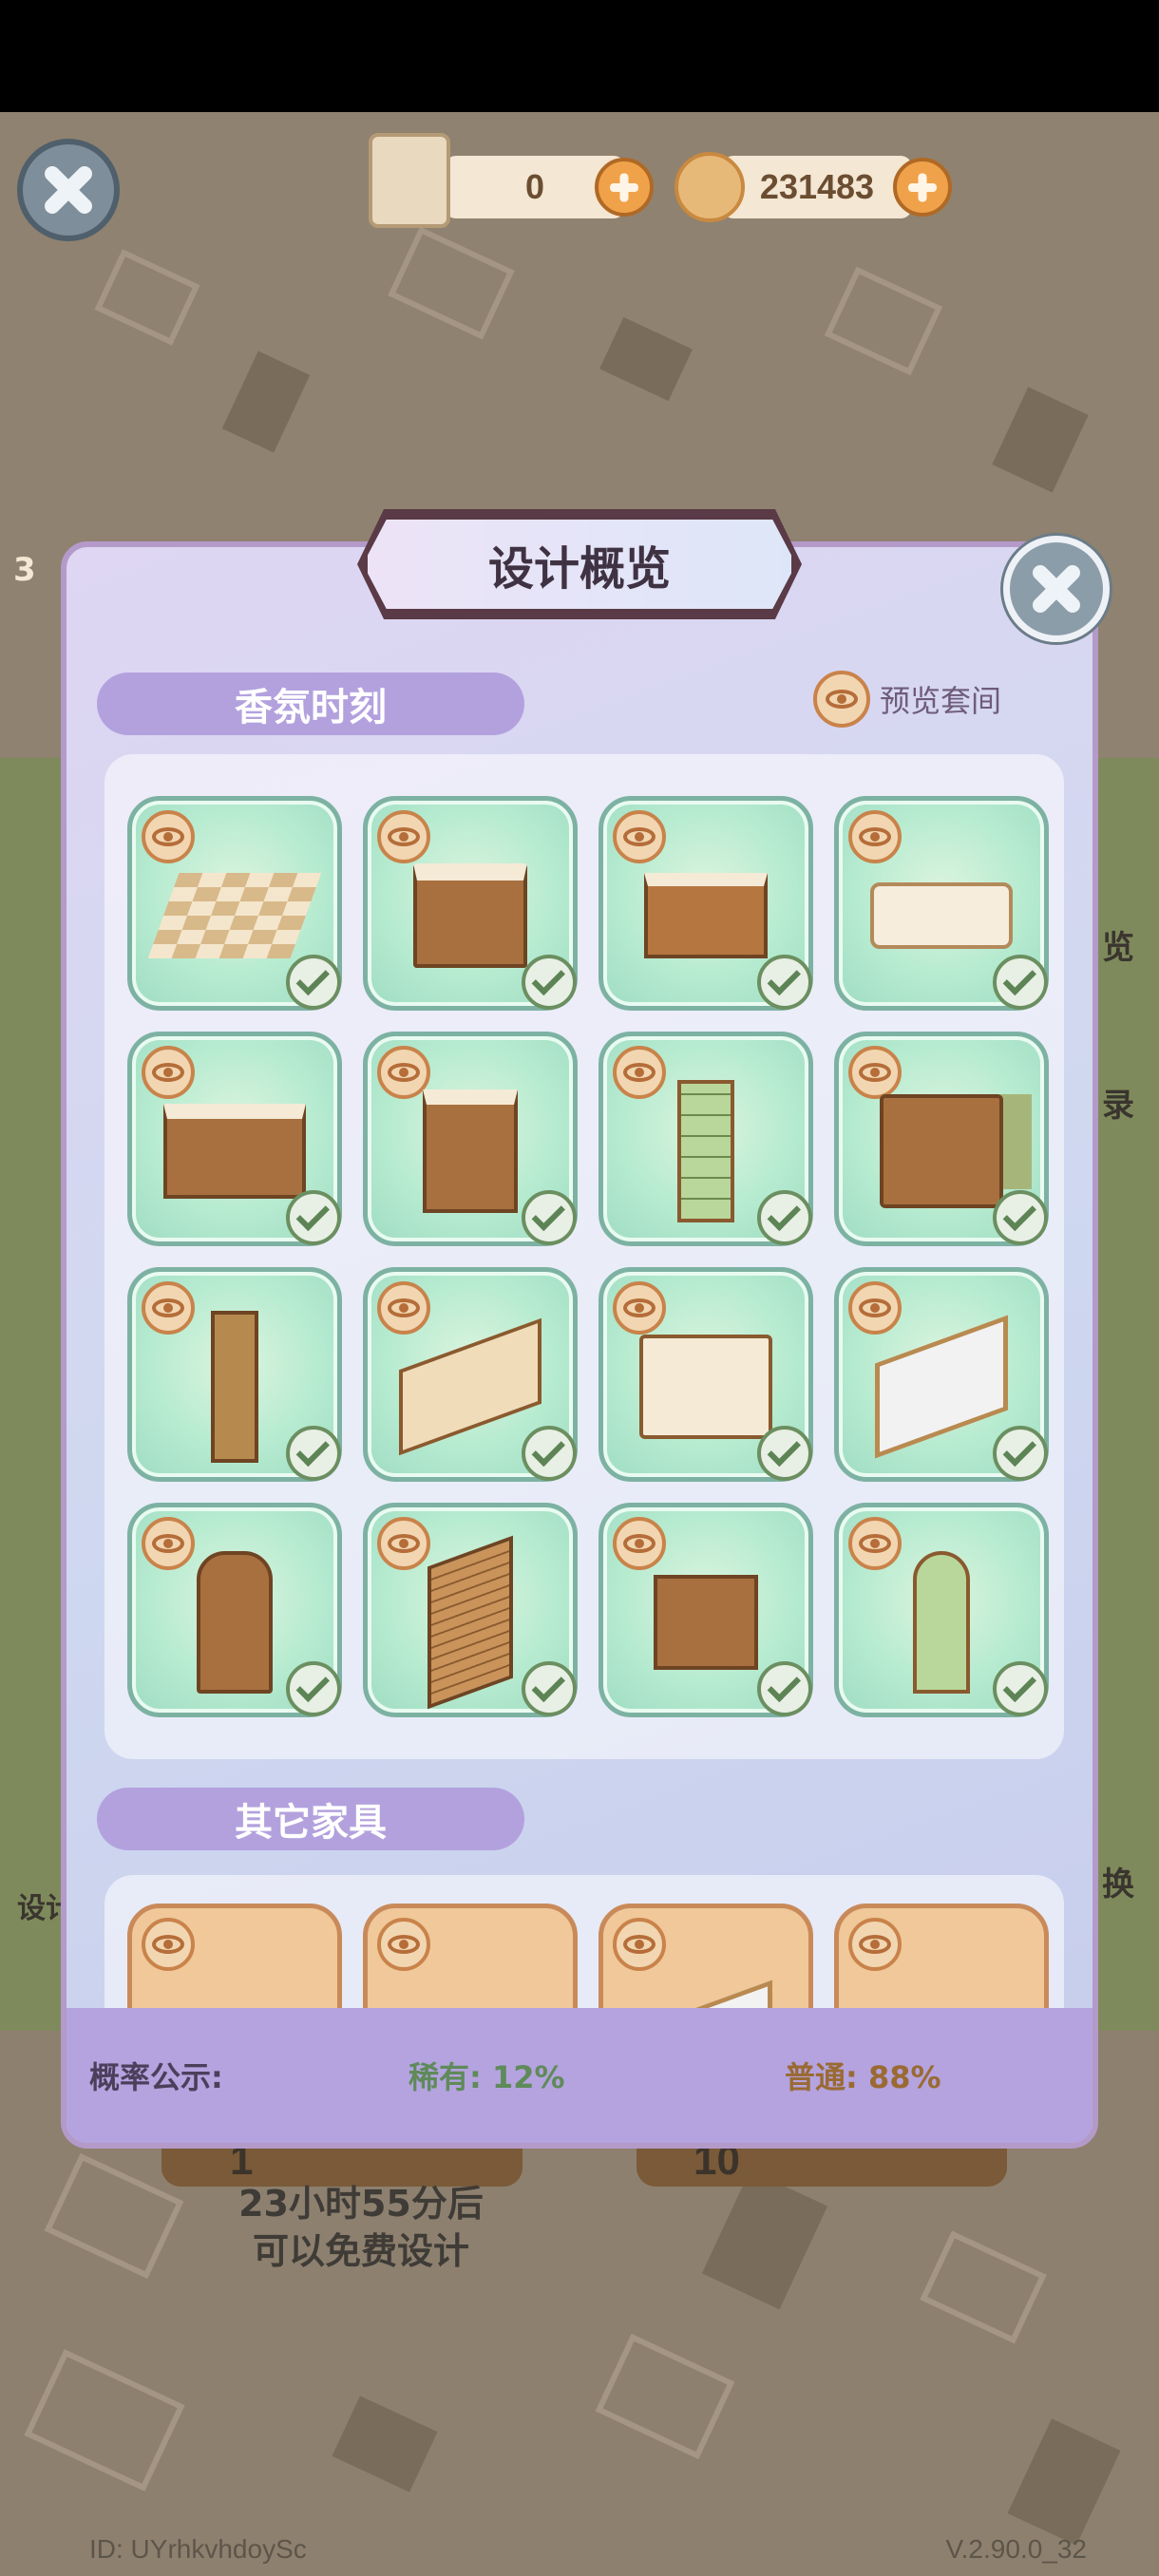 The width and height of the screenshot is (1159, 2576). Describe the element at coordinates (863, 2077) in the screenshot. I see `normal-probability: 普通: 88%` at that location.